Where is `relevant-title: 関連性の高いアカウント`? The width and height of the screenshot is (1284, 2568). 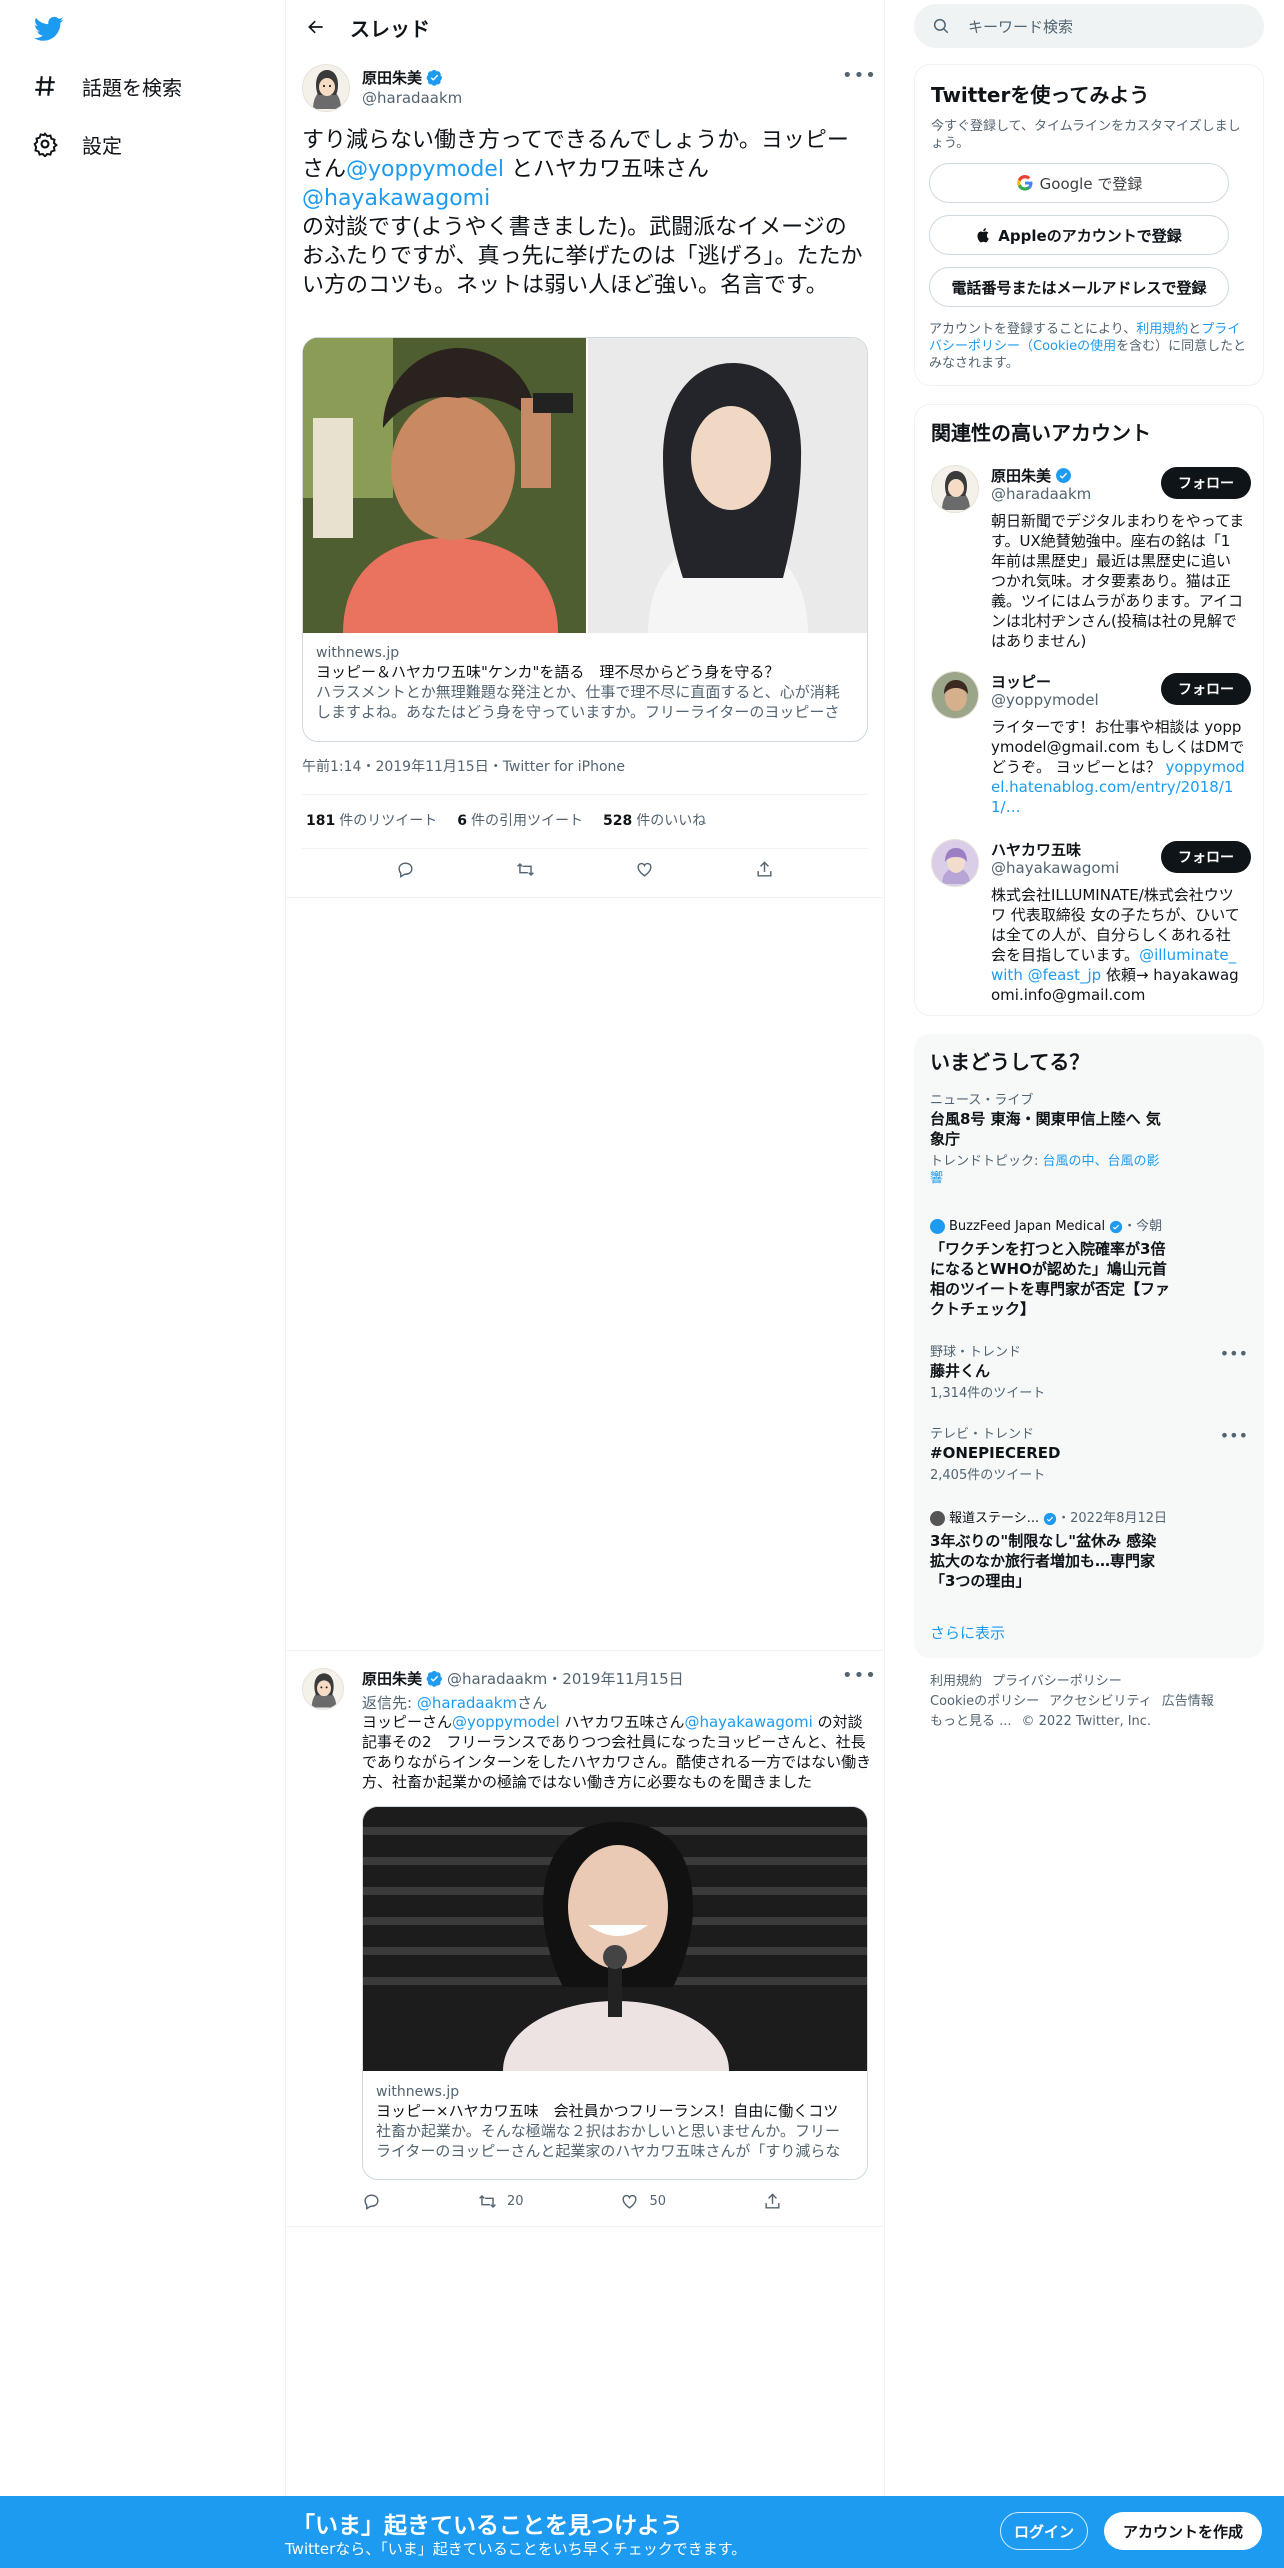
relevant-title: 関連性の高いアカウント is located at coordinates (1041, 433).